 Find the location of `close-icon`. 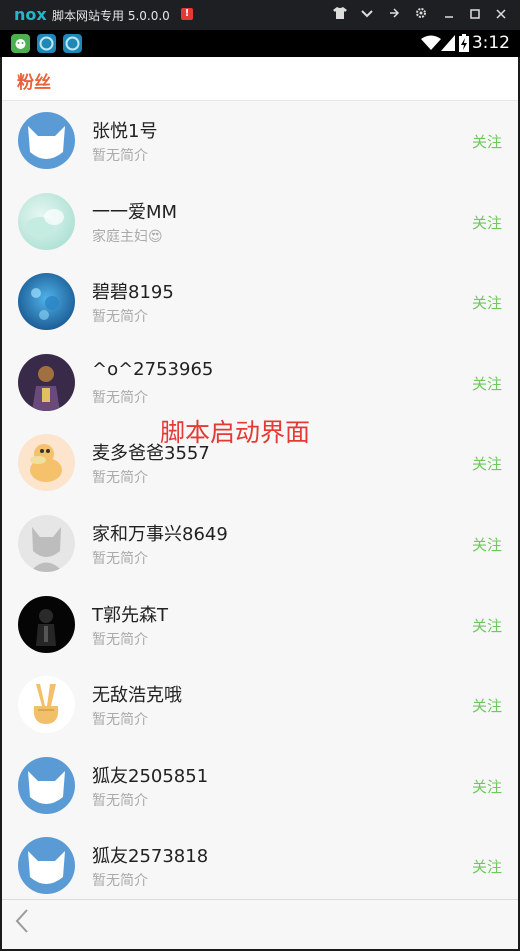

close-icon is located at coordinates (501, 15).